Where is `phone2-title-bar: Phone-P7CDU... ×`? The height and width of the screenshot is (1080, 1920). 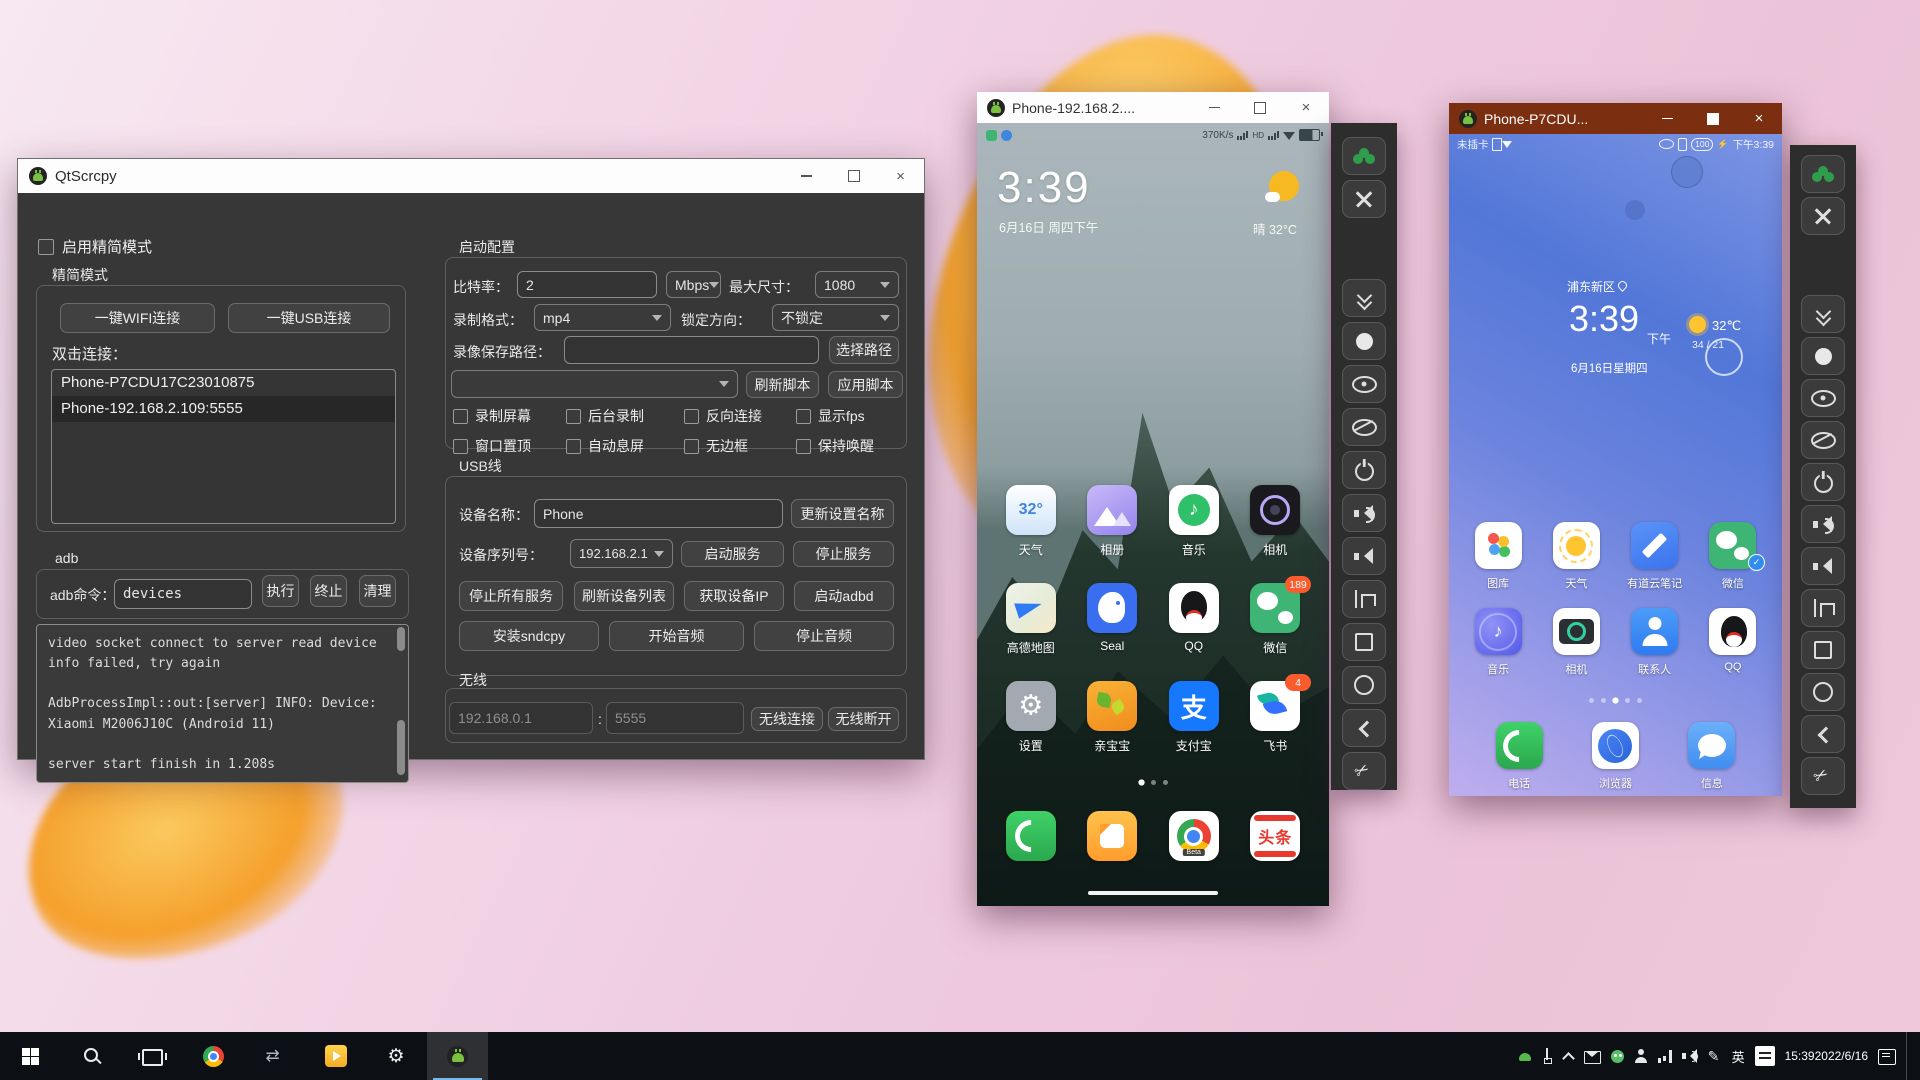 phone2-title-bar: Phone-P7CDU... × is located at coordinates (1615, 118).